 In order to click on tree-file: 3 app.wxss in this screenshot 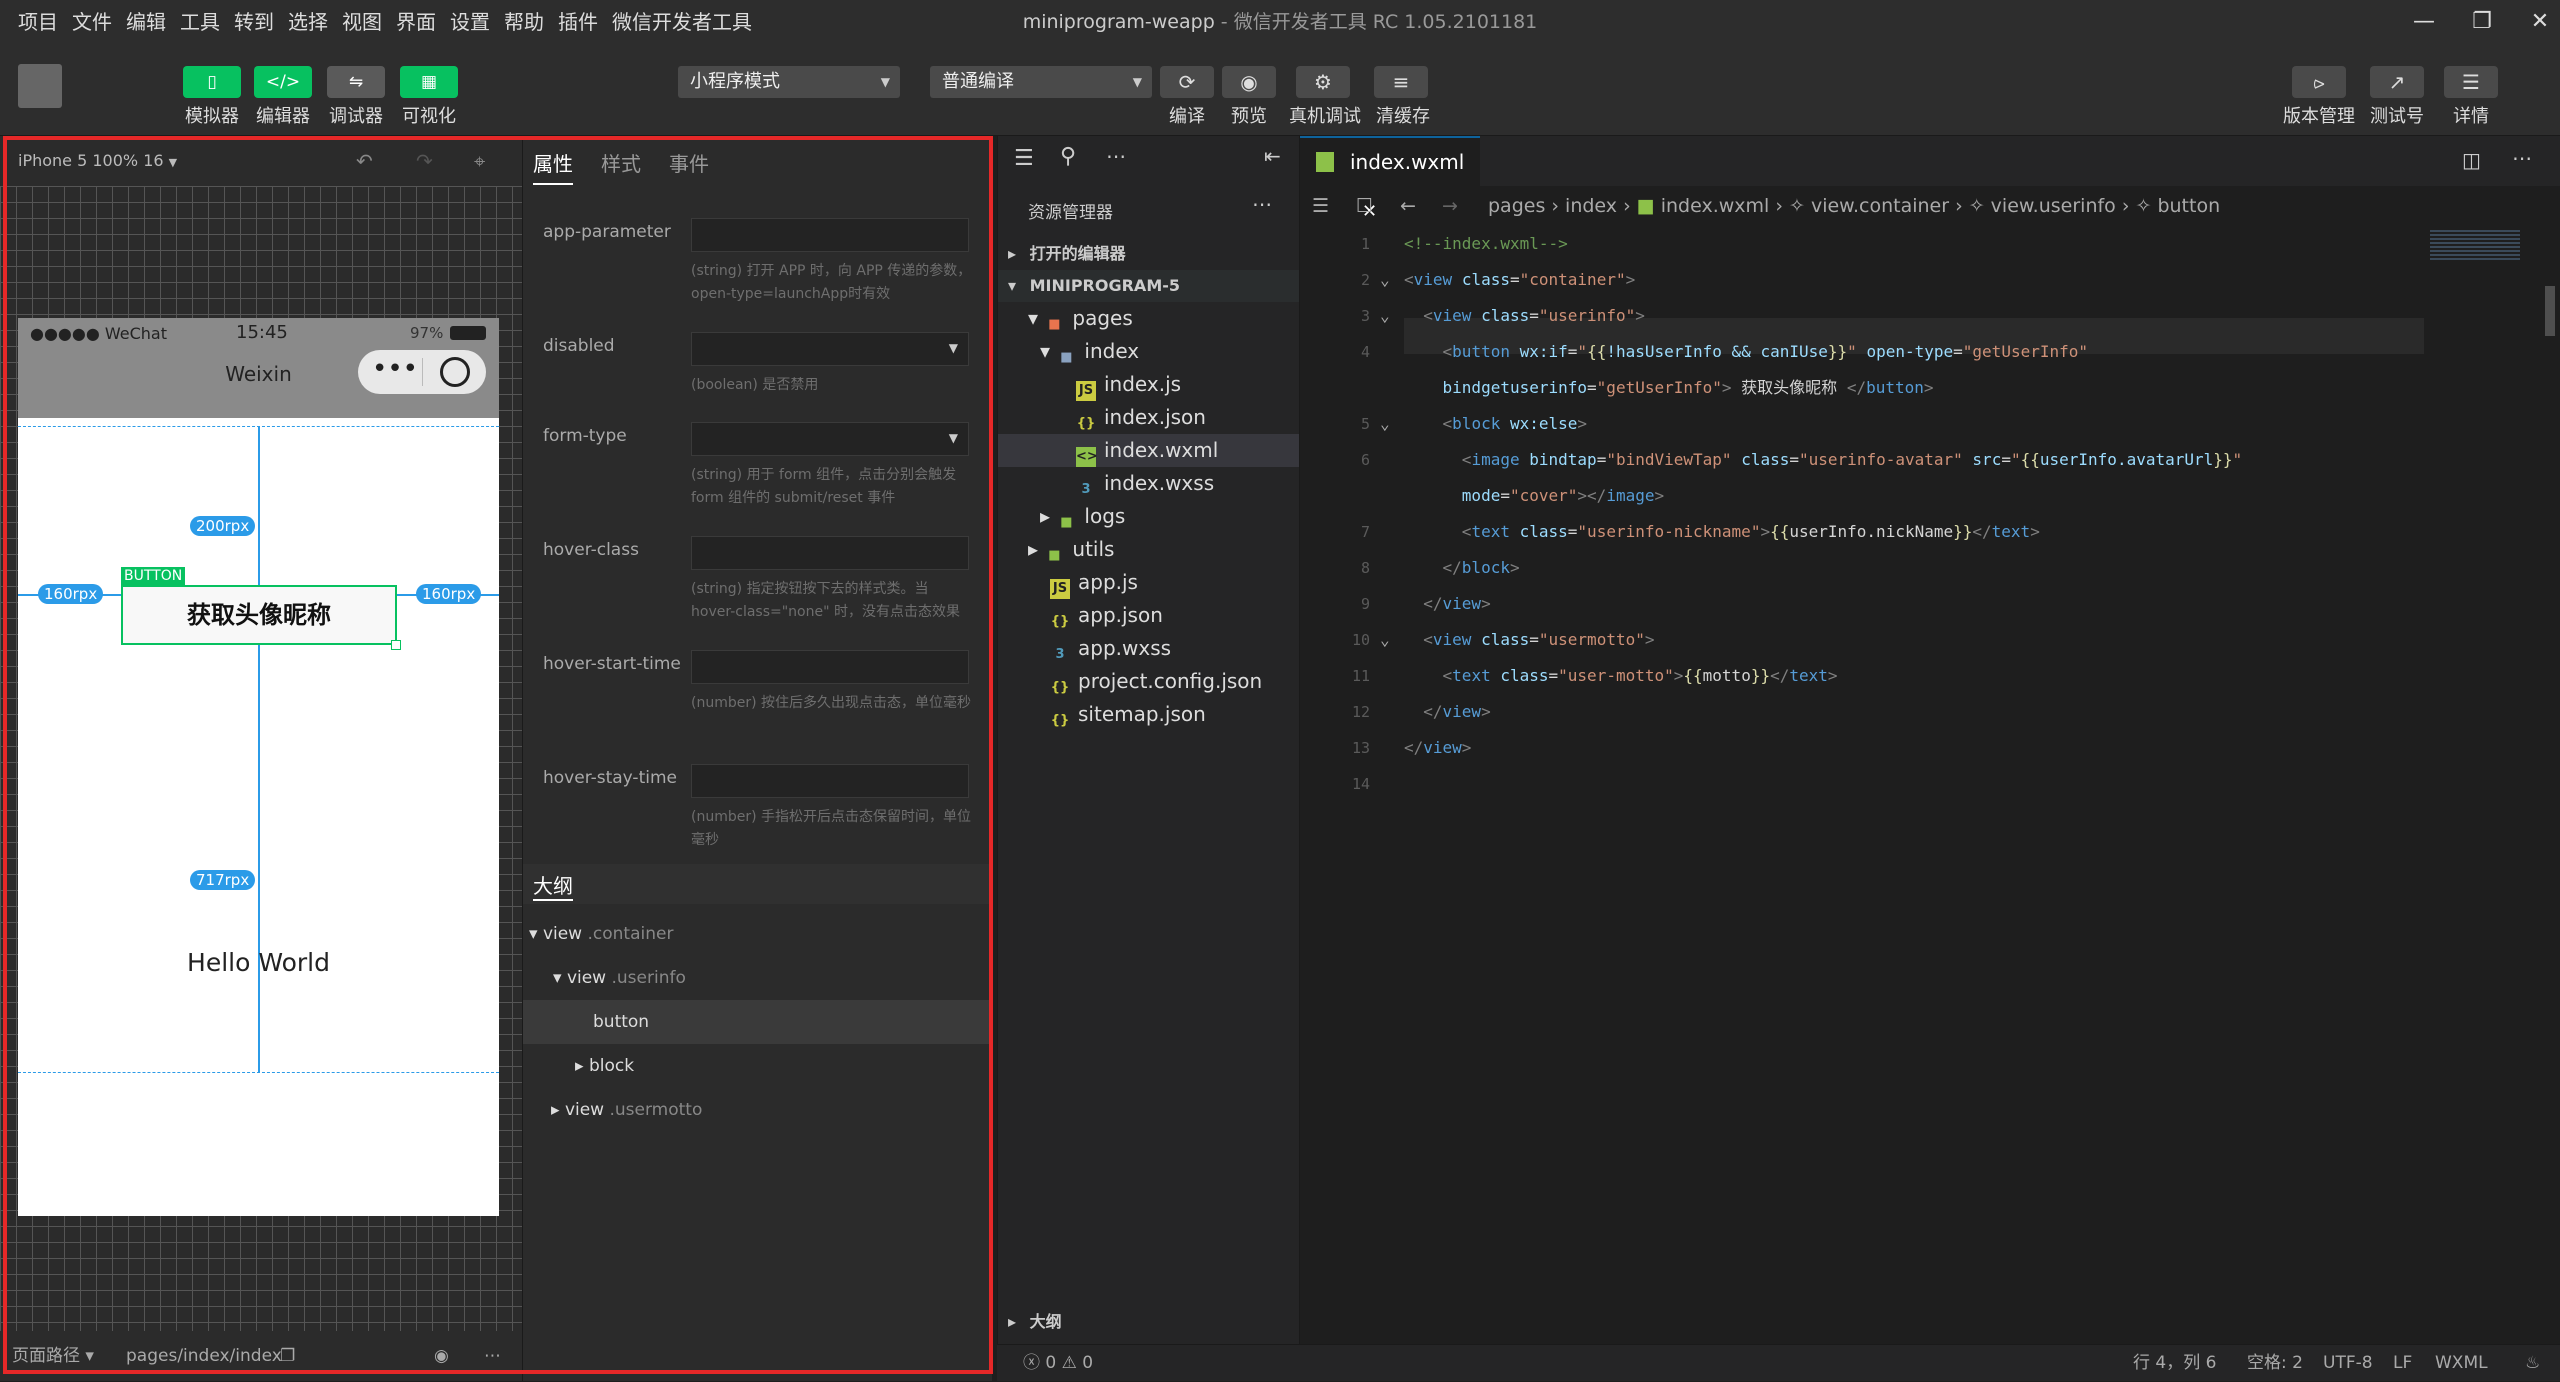, I will do `click(1149, 648)`.